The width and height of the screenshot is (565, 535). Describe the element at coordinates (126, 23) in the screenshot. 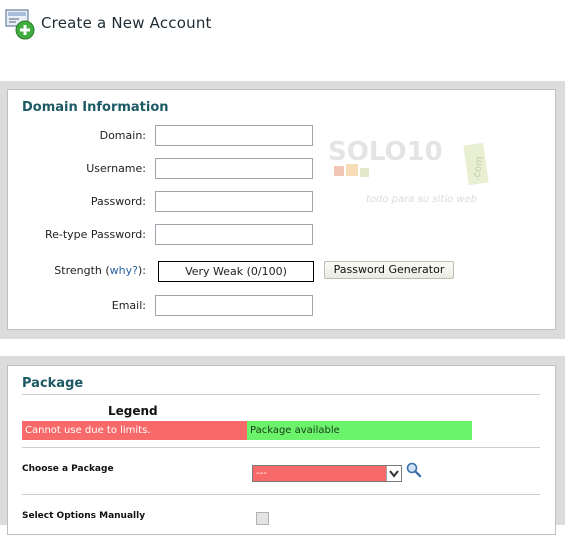

I see `page-title: Create a New Account` at that location.